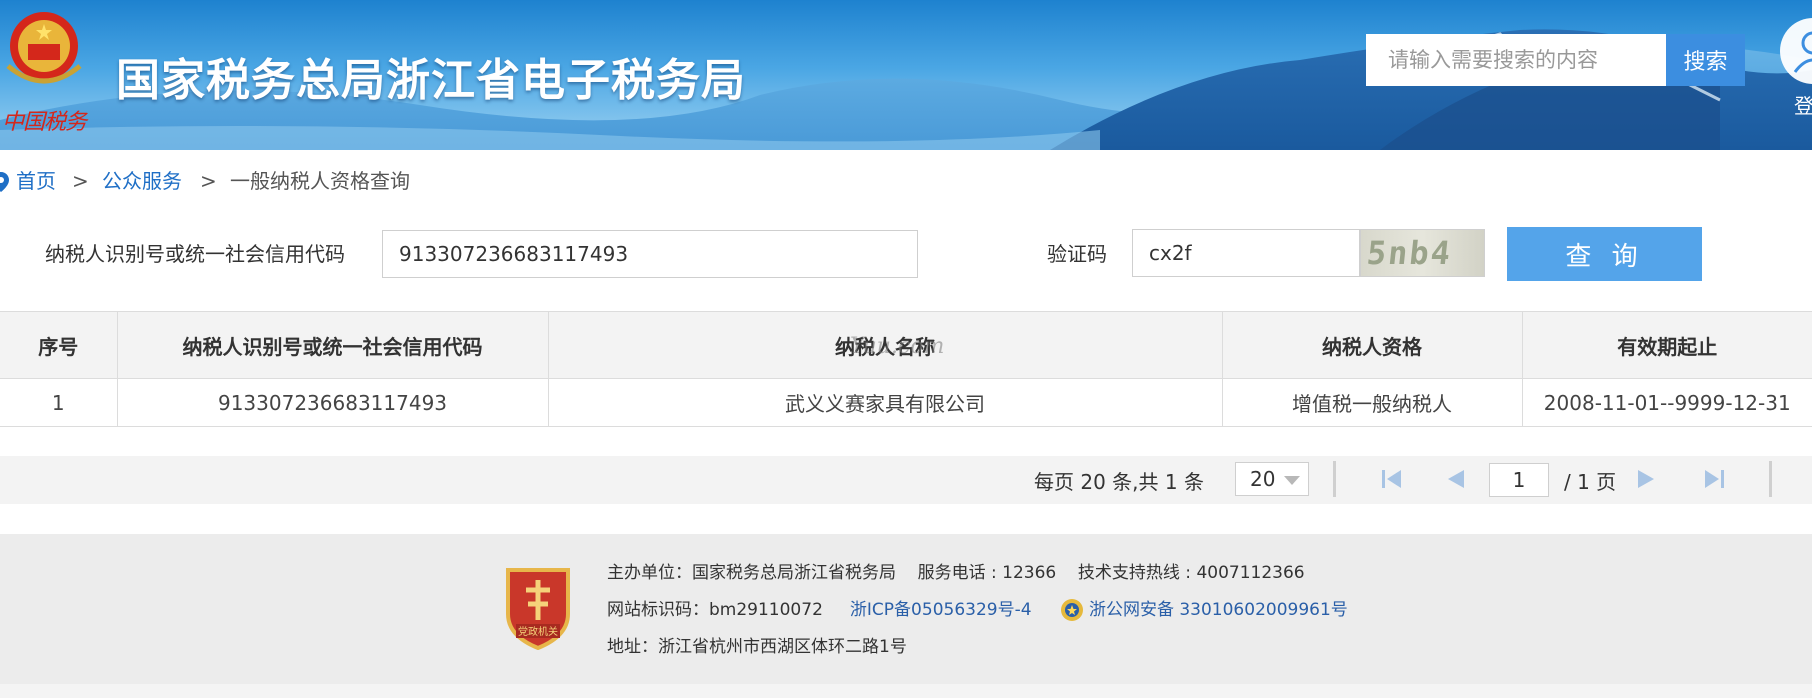 Image resolution: width=1812 pixels, height=698 pixels. I want to click on pagination-bar: 每页 20 条,共 1 条 20 / 1 页, so click(906, 480).